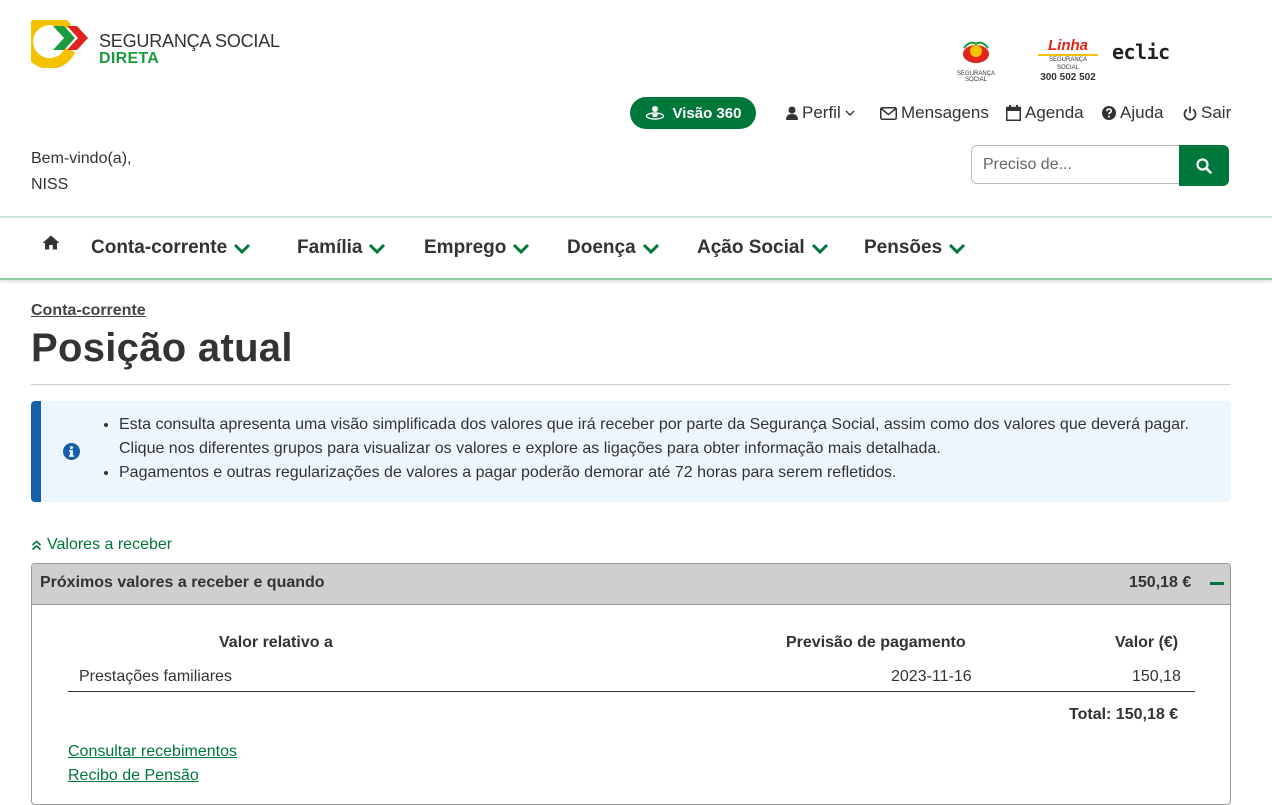 The image size is (1272, 805). I want to click on search-button, so click(1204, 165).